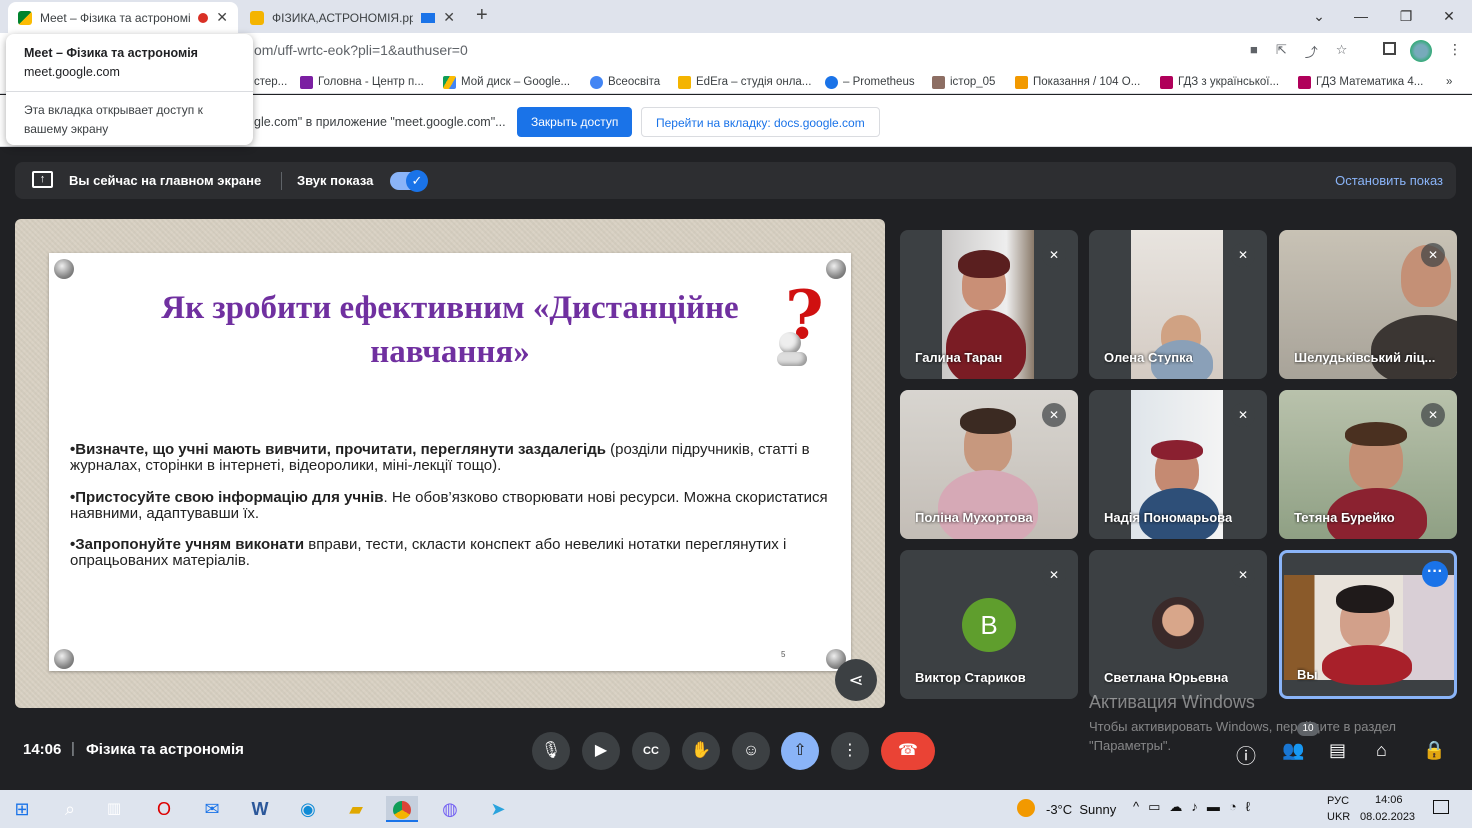 The height and width of the screenshot is (828, 1472). Describe the element at coordinates (701, 751) in the screenshot. I see `raise-hand-button: ✋` at that location.